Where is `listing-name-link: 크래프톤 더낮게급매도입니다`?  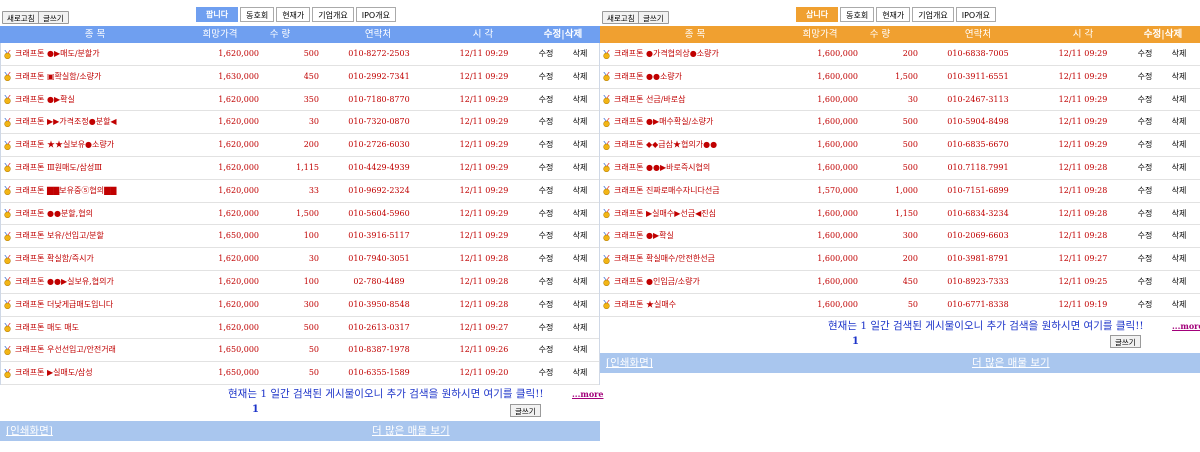 listing-name-link: 크래프톤 더낮게급매도입니다 is located at coordinates (58, 305).